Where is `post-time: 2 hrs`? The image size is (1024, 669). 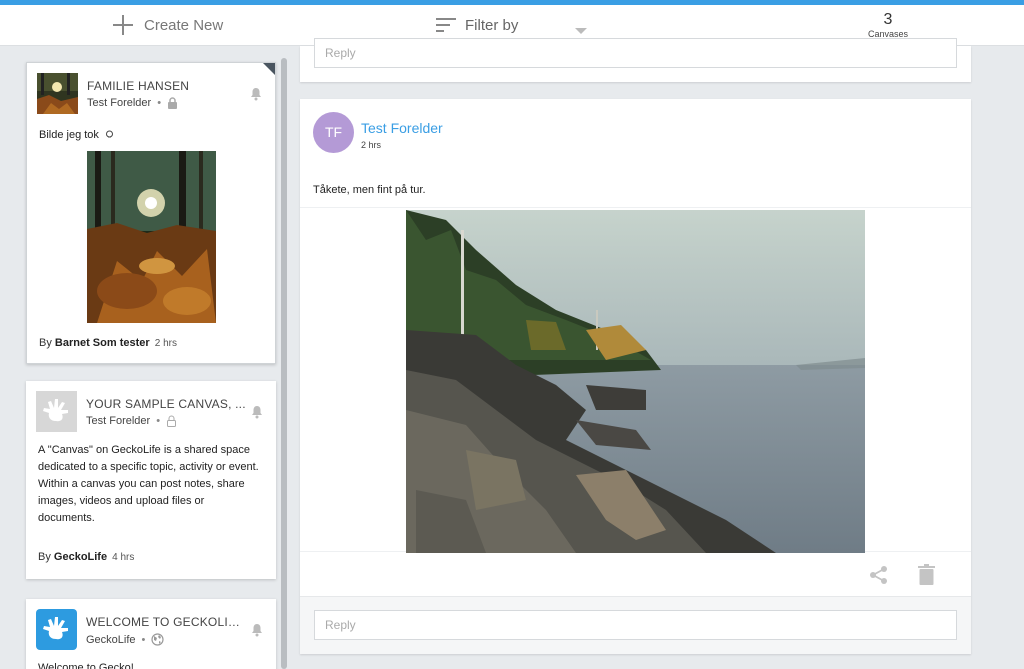
post-time: 2 hrs is located at coordinates (371, 145).